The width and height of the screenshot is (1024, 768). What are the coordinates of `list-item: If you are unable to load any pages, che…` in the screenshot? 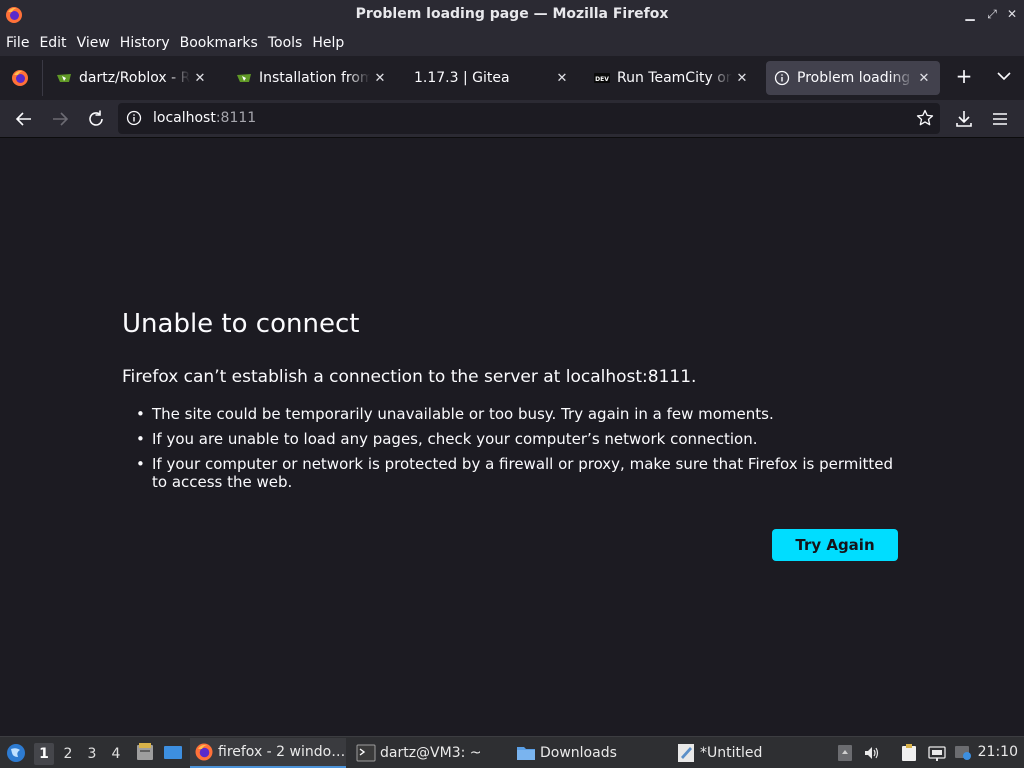 It's located at (521, 439).